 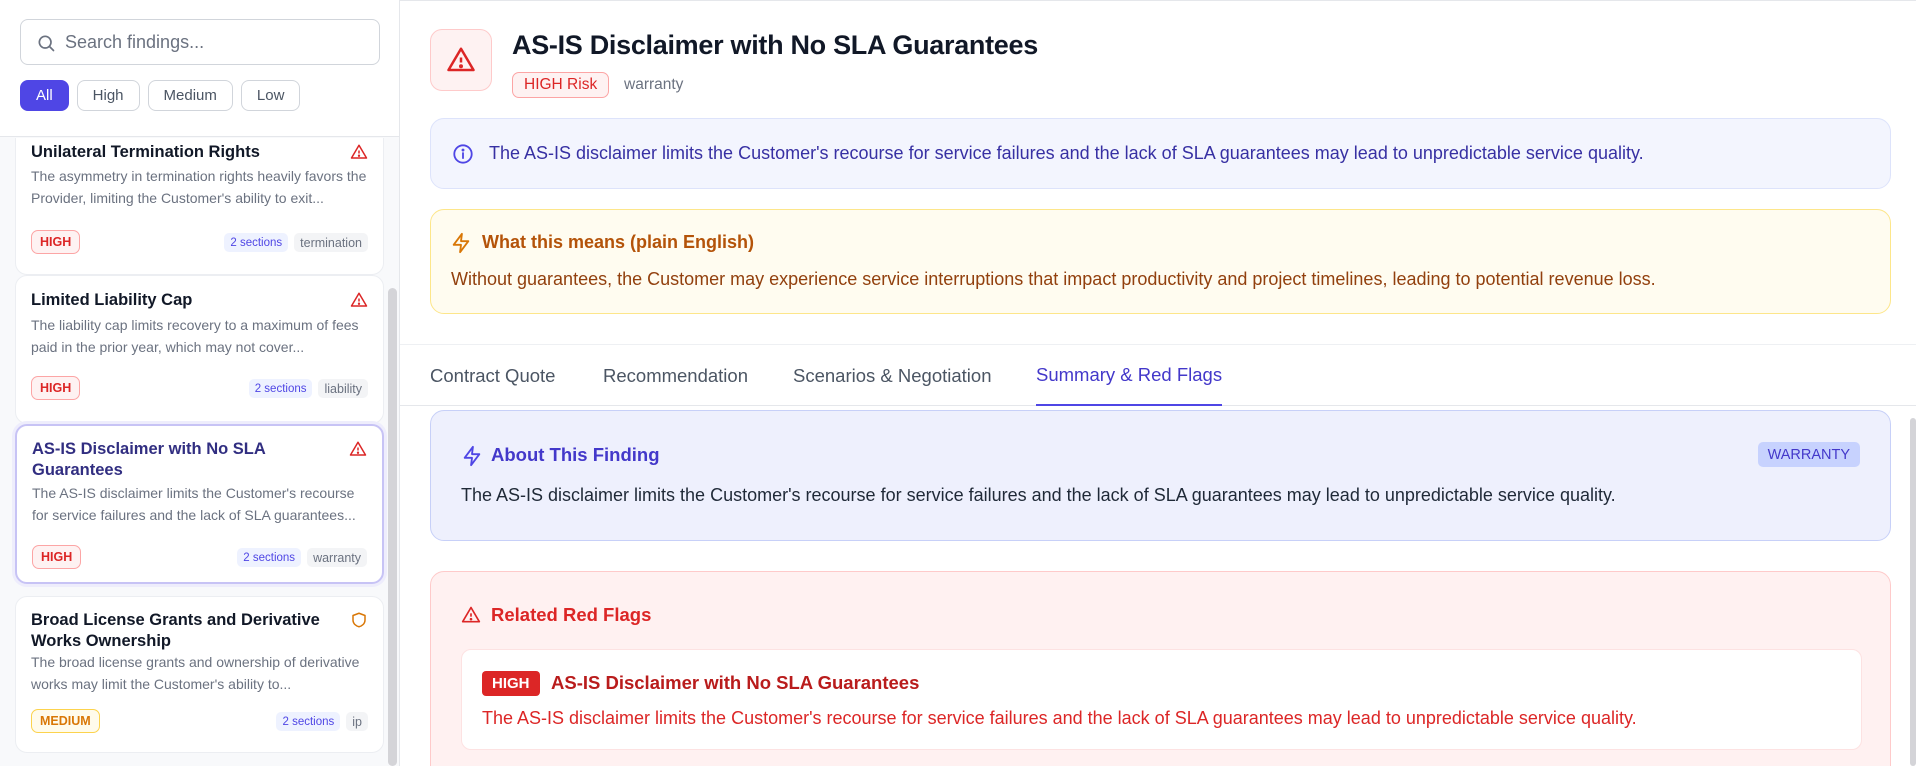 I want to click on card-tags: 2 sections warranty, so click(x=302, y=557).